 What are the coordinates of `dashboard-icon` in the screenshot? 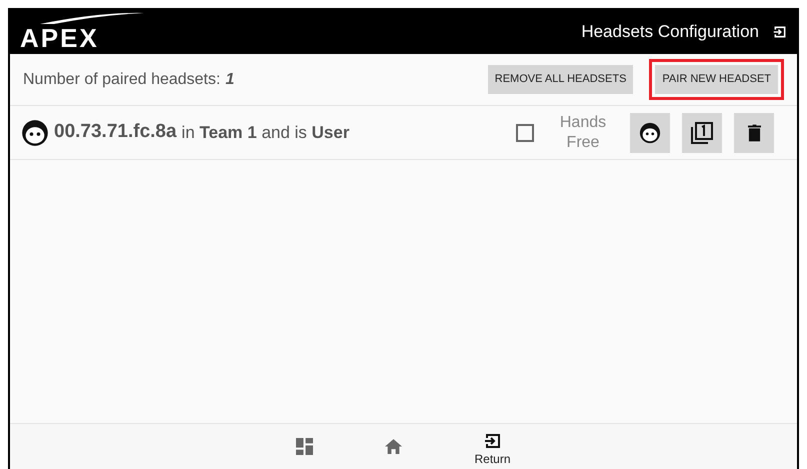 It's located at (305, 446).